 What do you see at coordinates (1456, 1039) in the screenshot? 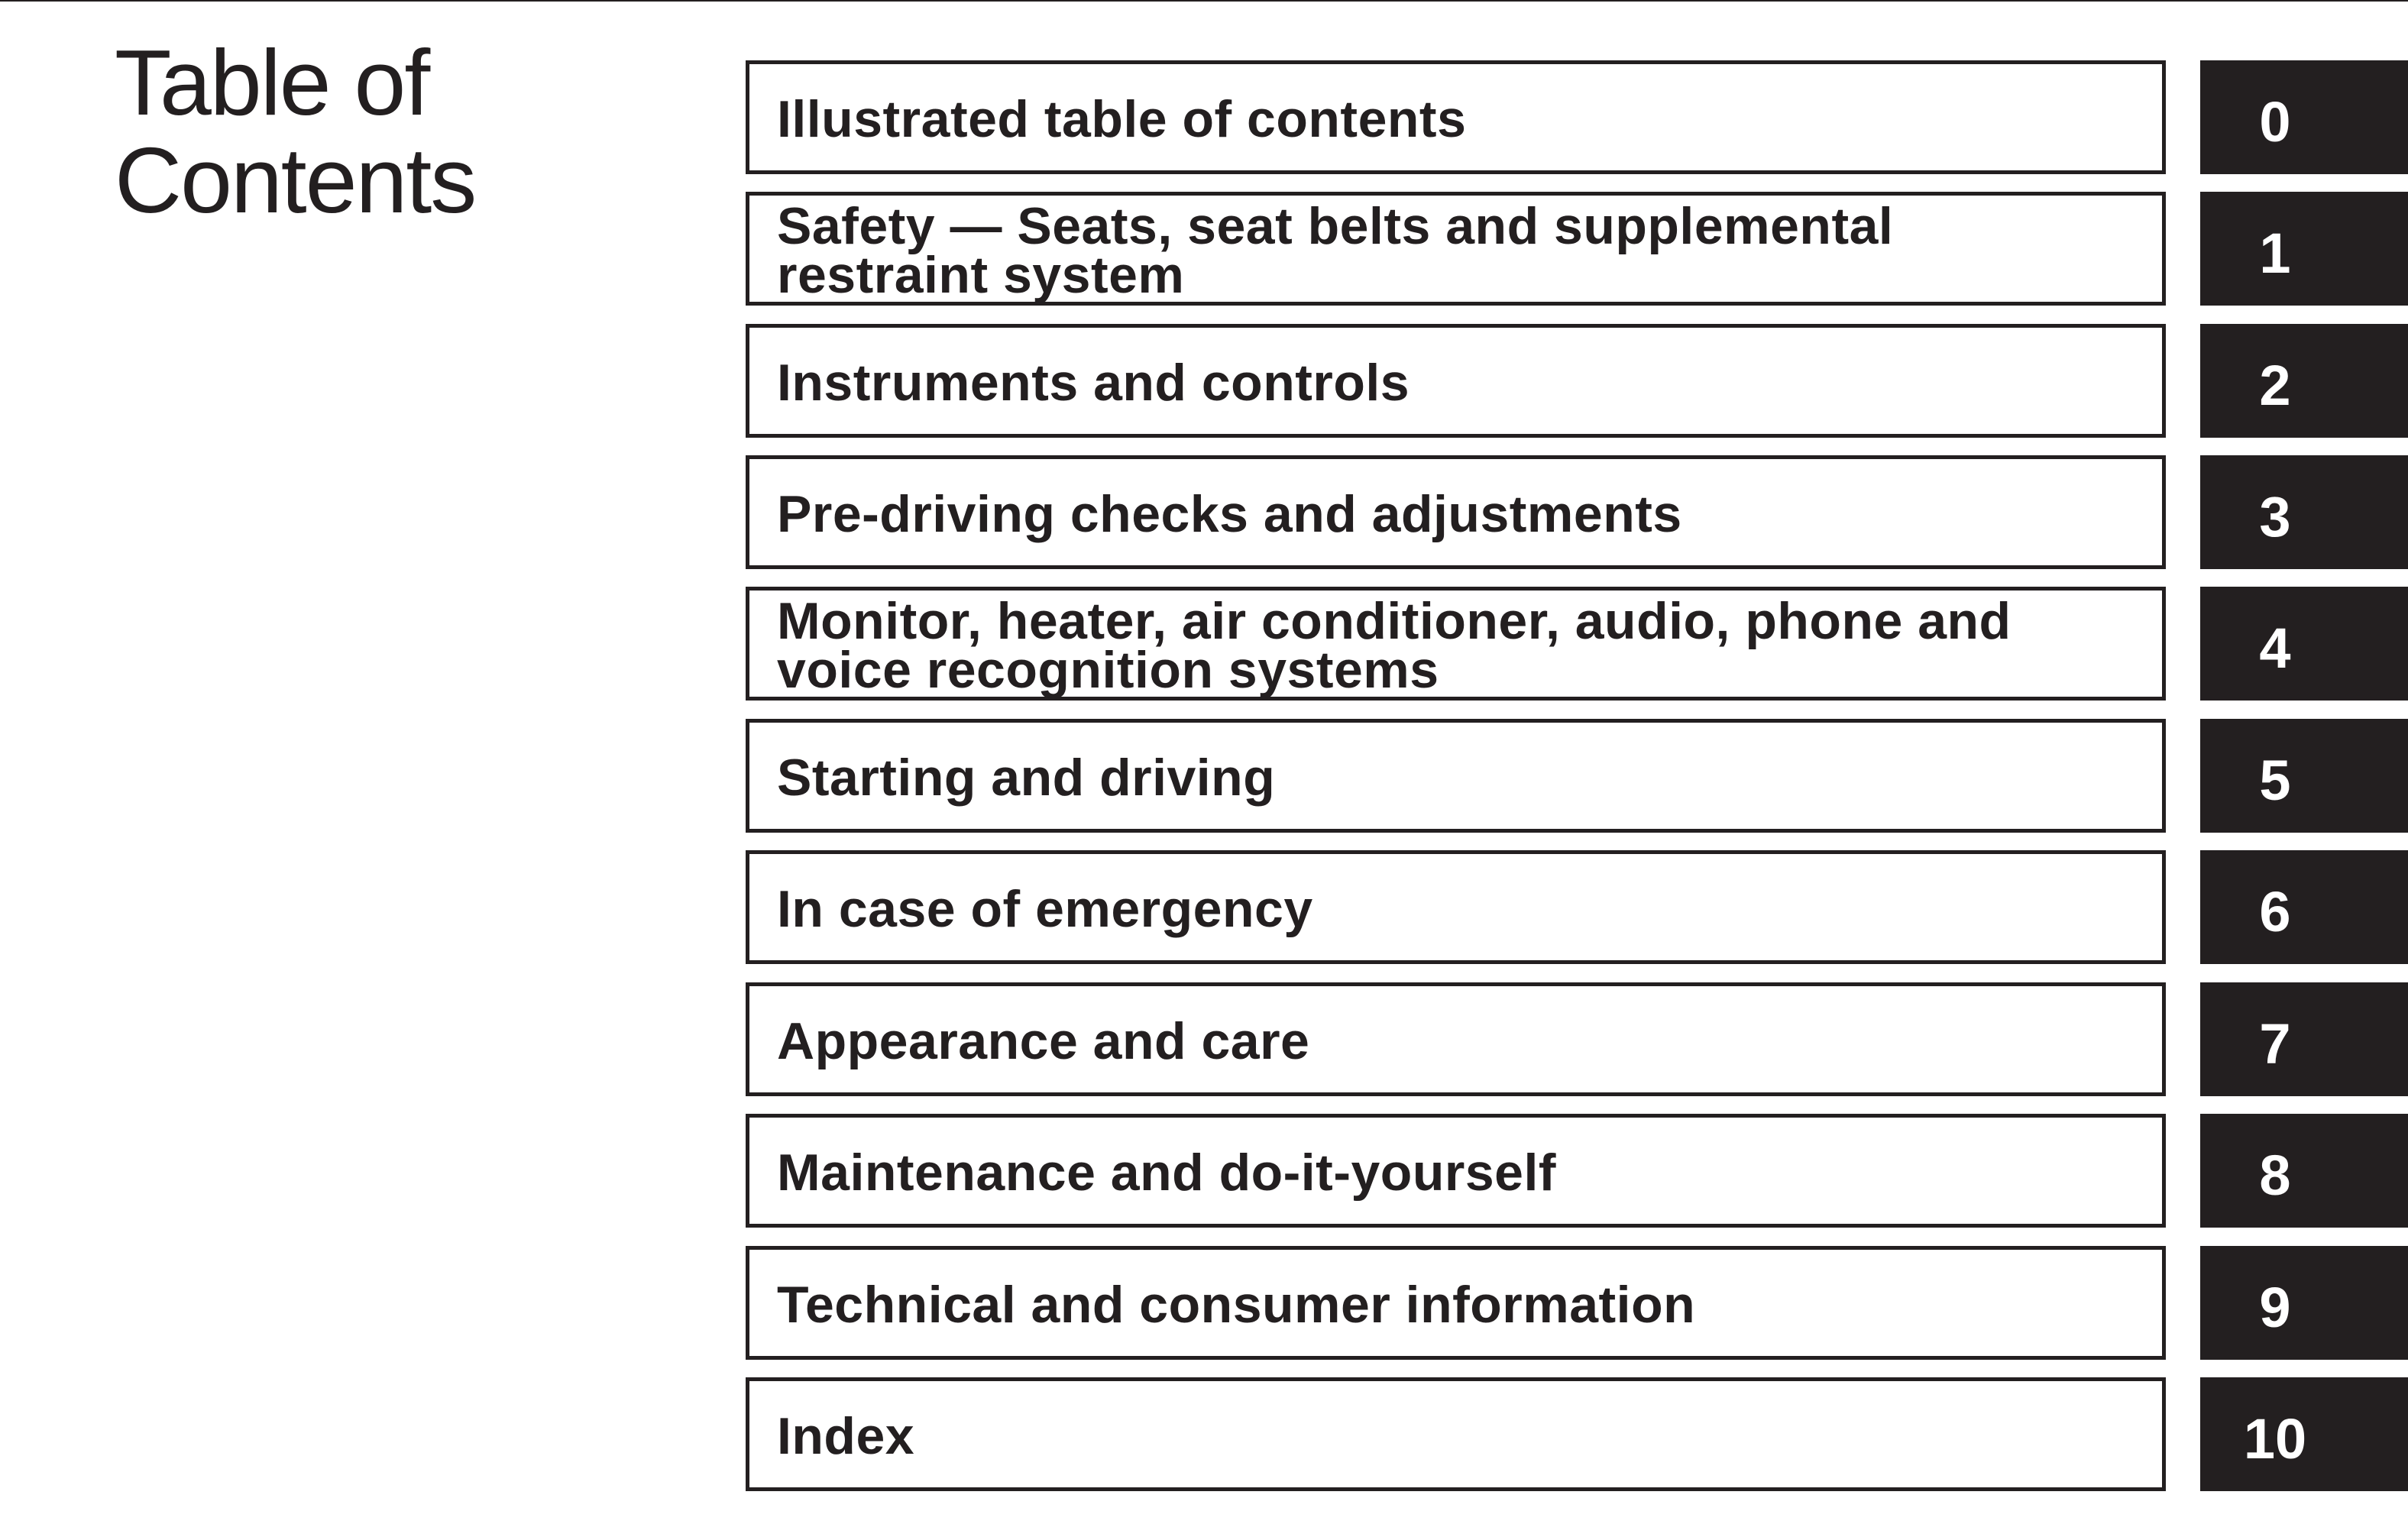
I see `toc-entry-link: Appearance and care` at bounding box center [1456, 1039].